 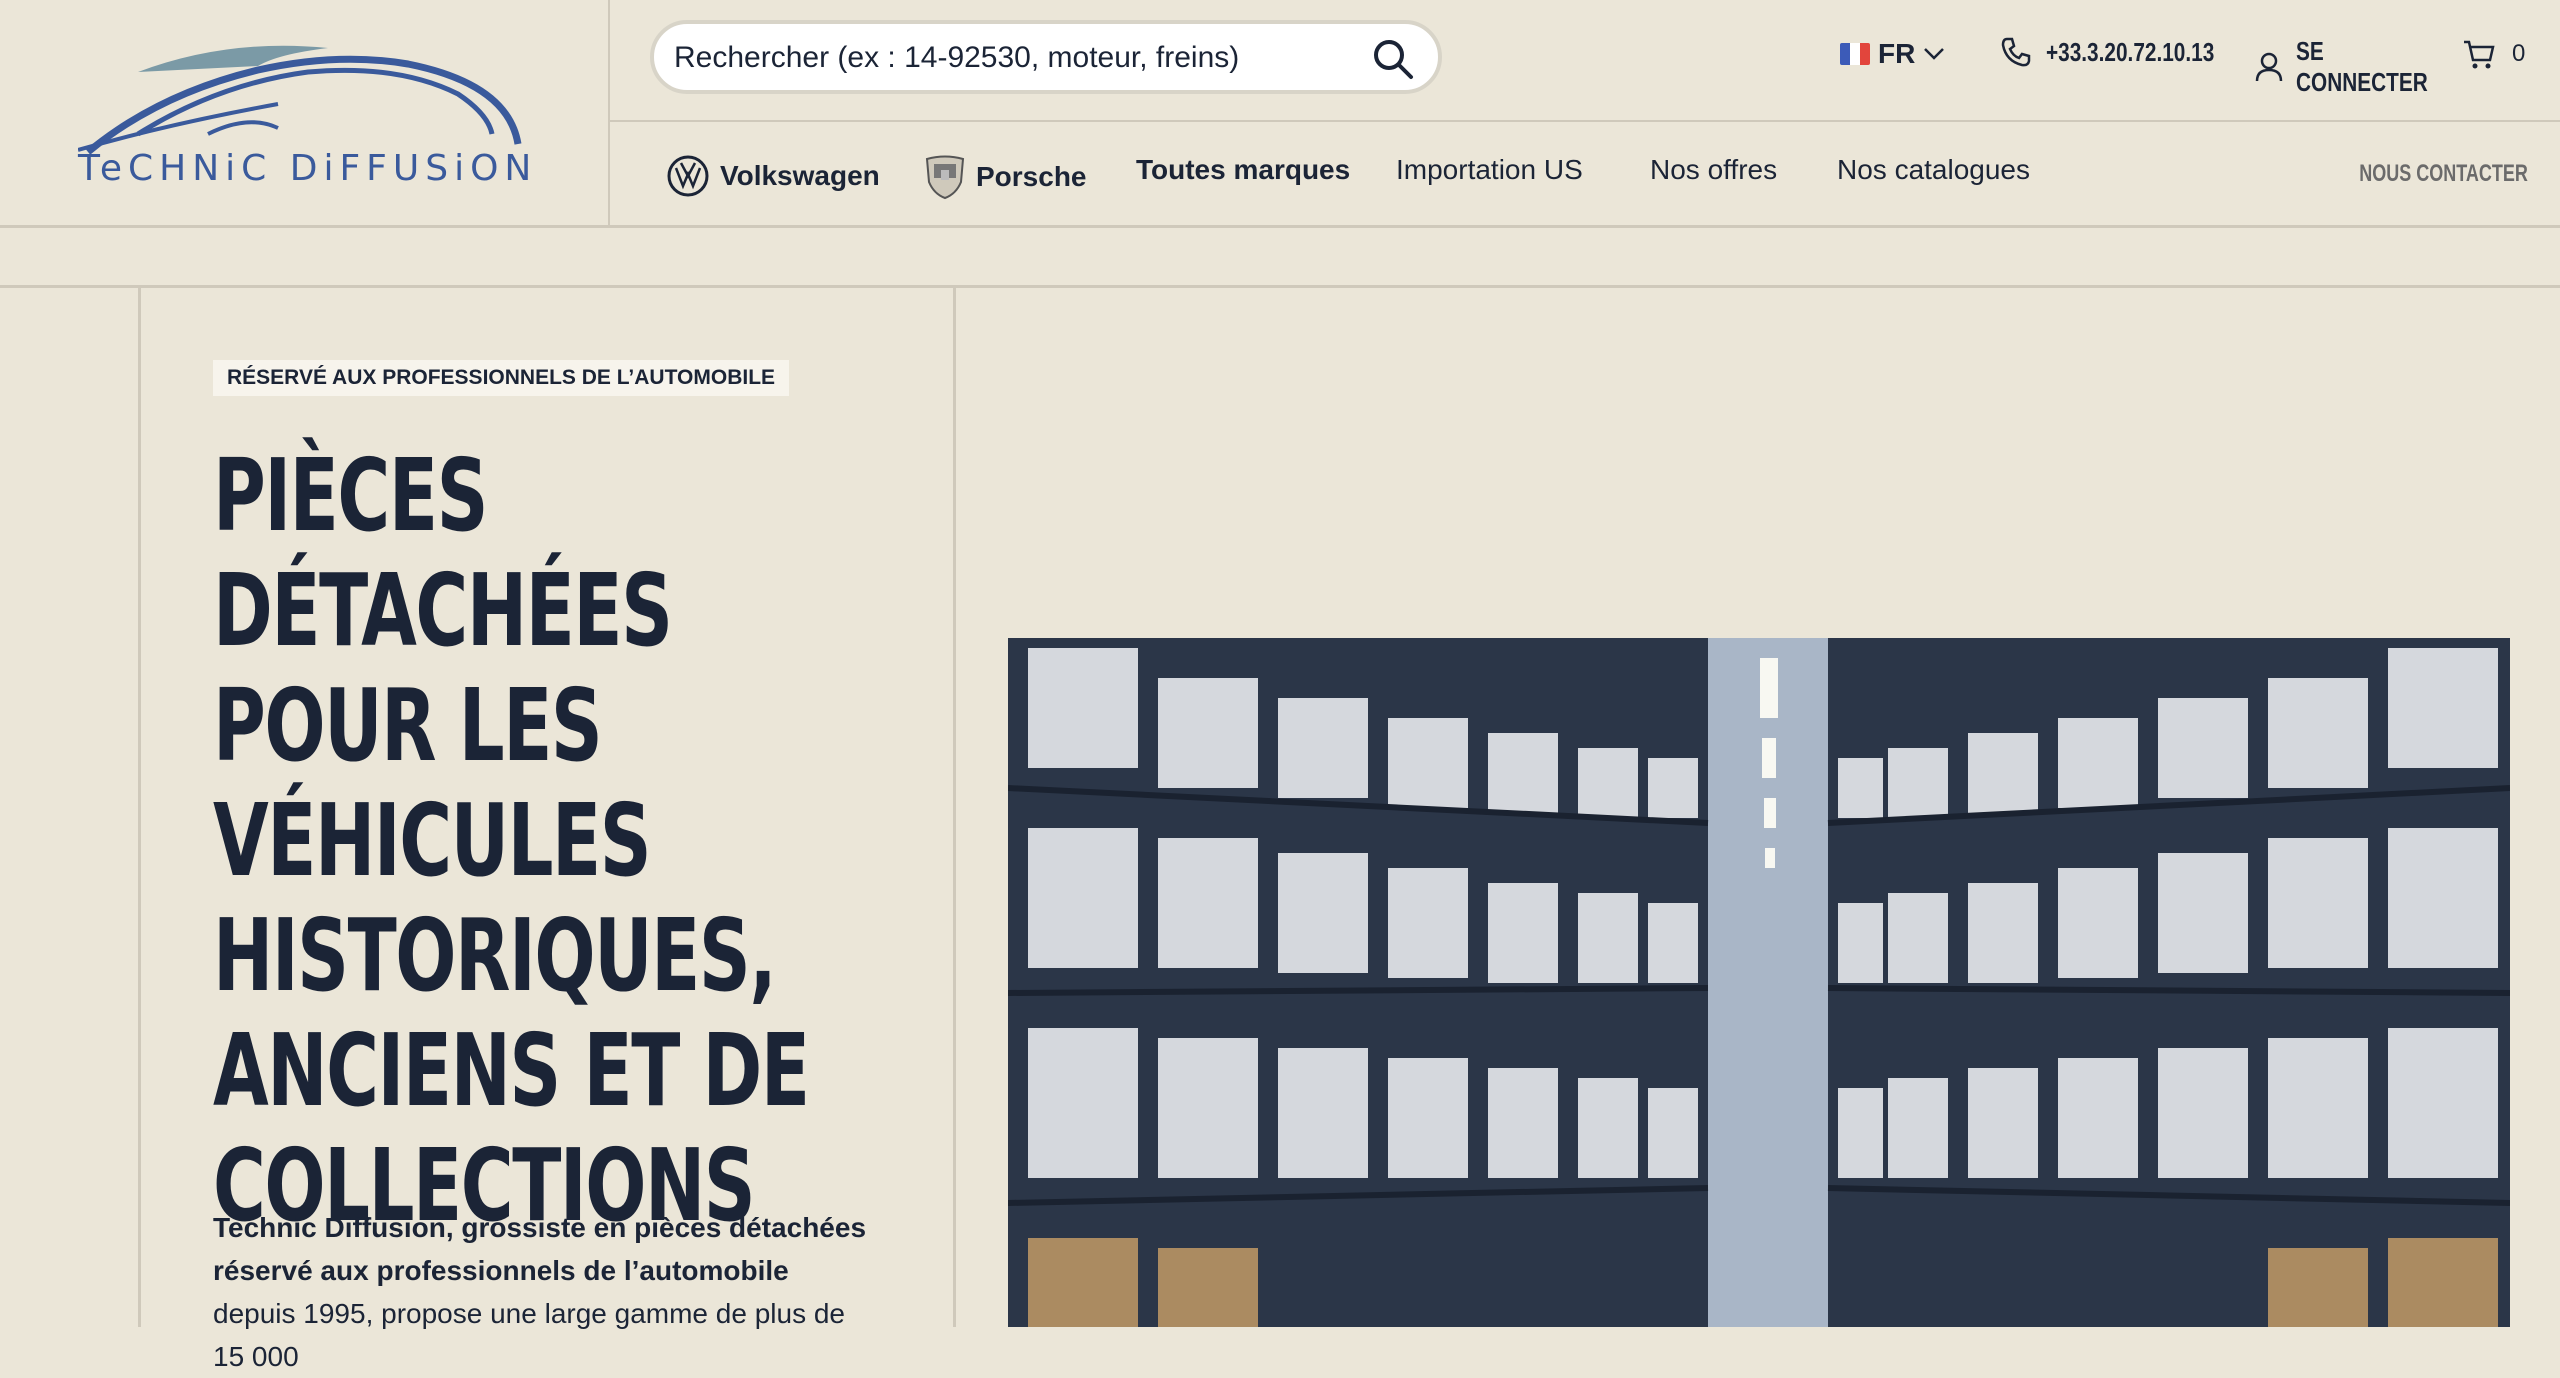 I want to click on headline-line: POUR LES, so click(x=408, y=725).